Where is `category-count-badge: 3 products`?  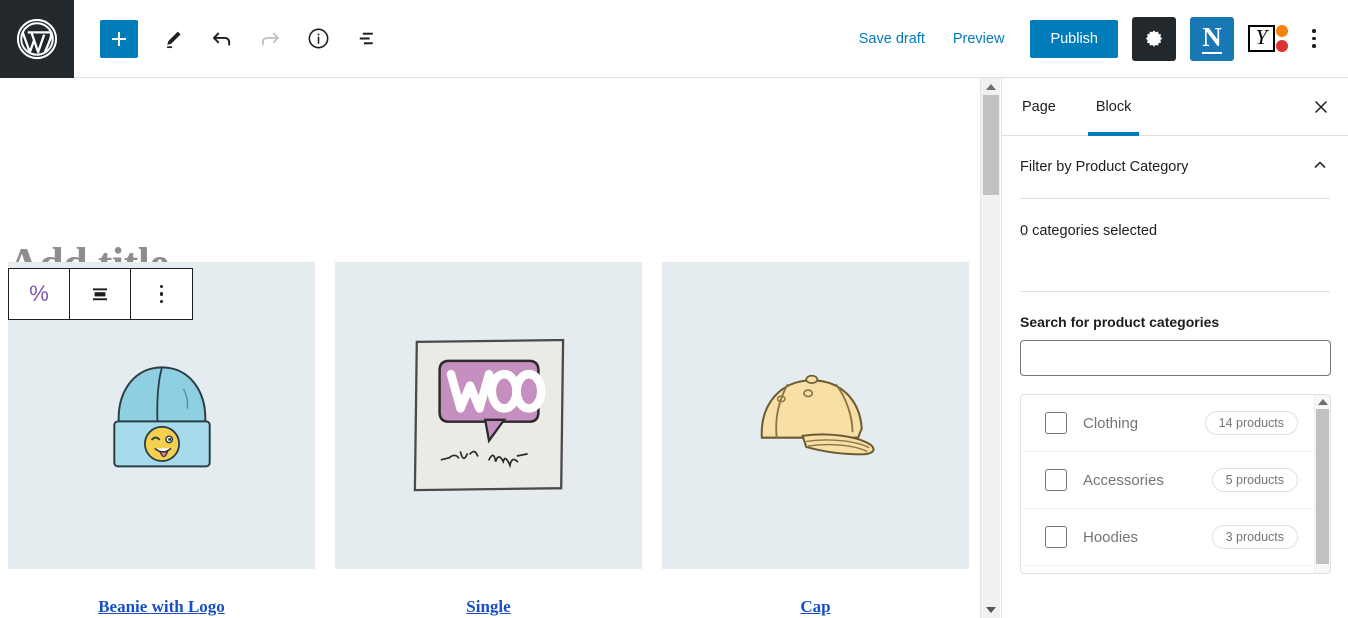
category-count-badge: 3 products is located at coordinates (1254, 537).